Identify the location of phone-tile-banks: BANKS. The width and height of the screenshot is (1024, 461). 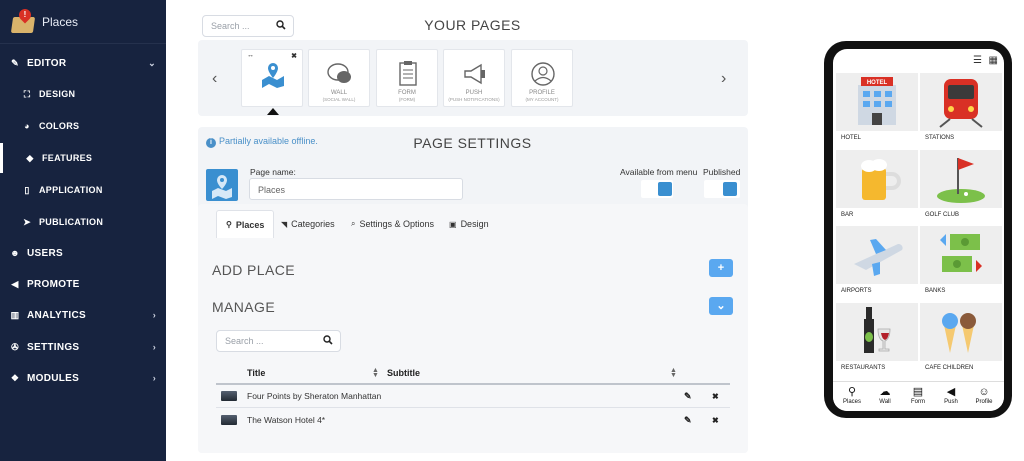
(961, 262).